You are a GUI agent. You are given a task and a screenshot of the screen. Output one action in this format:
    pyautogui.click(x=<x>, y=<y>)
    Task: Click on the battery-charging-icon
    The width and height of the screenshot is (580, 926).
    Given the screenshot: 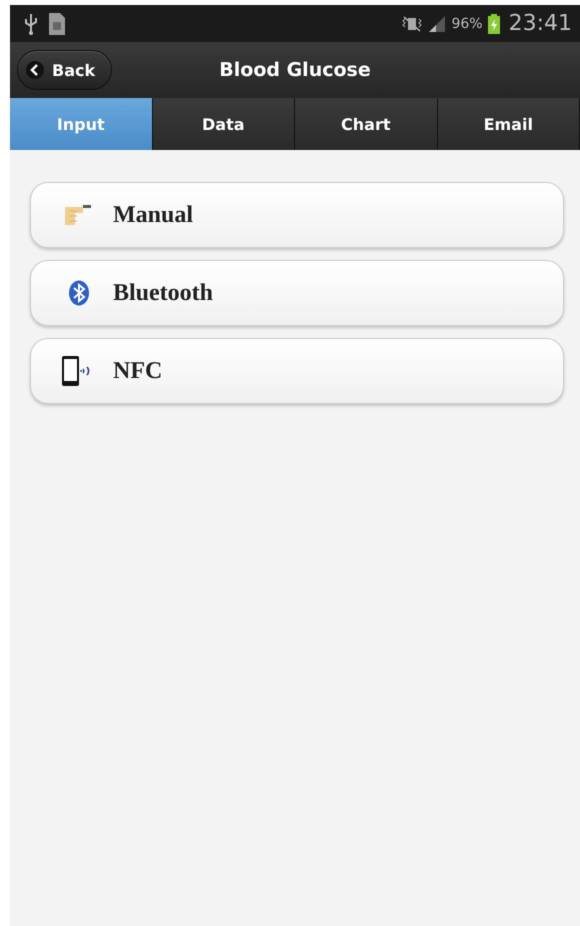 What is the action you would take?
    pyautogui.click(x=494, y=24)
    